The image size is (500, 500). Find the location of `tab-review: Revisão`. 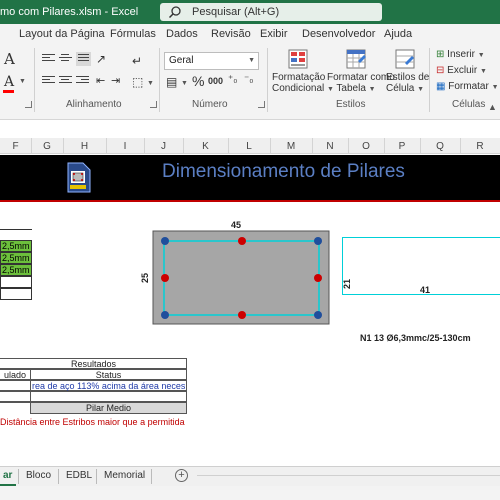

tab-review: Revisão is located at coordinates (231, 34).